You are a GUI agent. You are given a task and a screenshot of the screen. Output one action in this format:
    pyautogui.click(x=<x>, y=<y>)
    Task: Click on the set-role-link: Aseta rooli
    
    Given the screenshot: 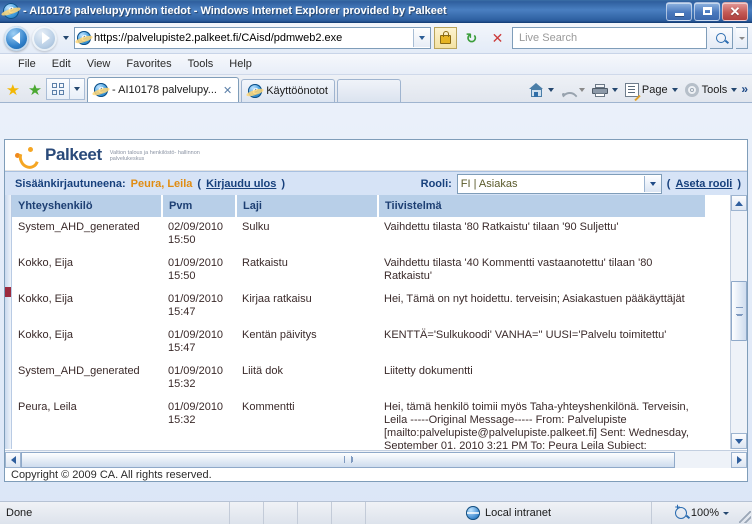 What is the action you would take?
    pyautogui.click(x=703, y=184)
    